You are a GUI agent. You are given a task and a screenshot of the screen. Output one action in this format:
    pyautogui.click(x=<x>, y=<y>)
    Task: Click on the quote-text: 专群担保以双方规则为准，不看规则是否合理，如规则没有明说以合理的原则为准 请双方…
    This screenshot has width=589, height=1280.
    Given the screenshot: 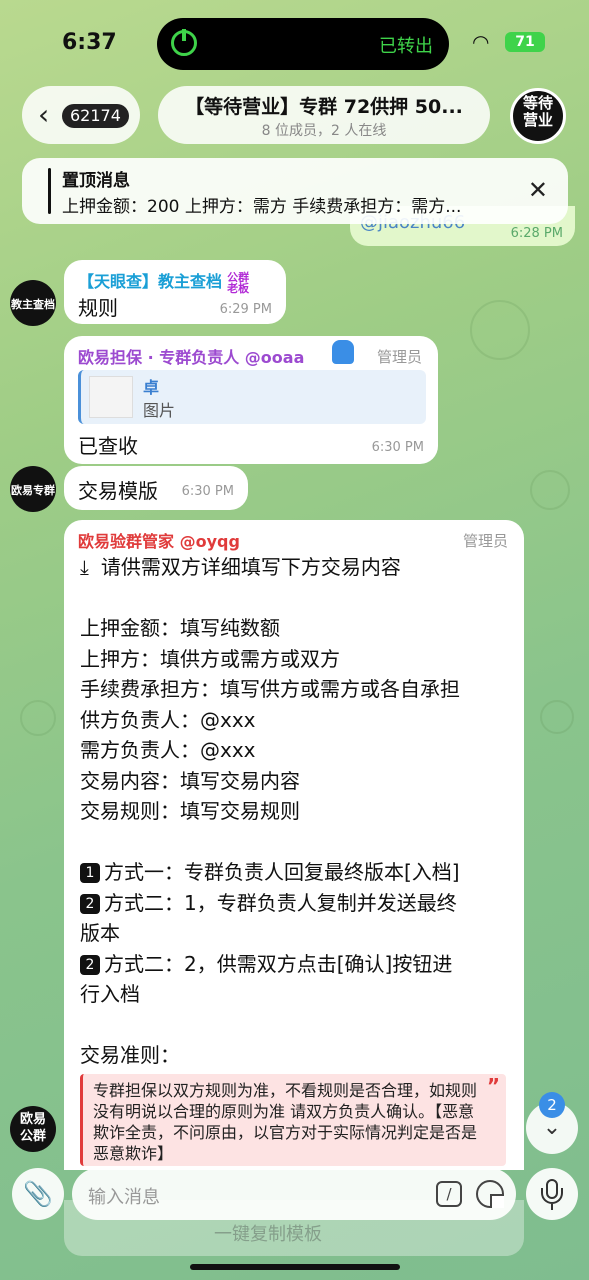 What is the action you would take?
    pyautogui.click(x=285, y=1122)
    